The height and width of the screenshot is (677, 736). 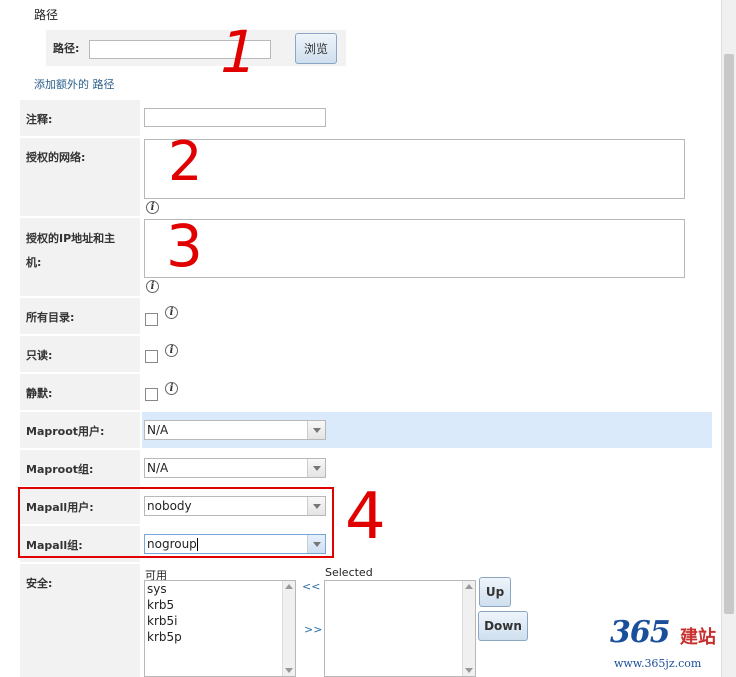 I want to click on read-only-info-icon: i, so click(x=171, y=350).